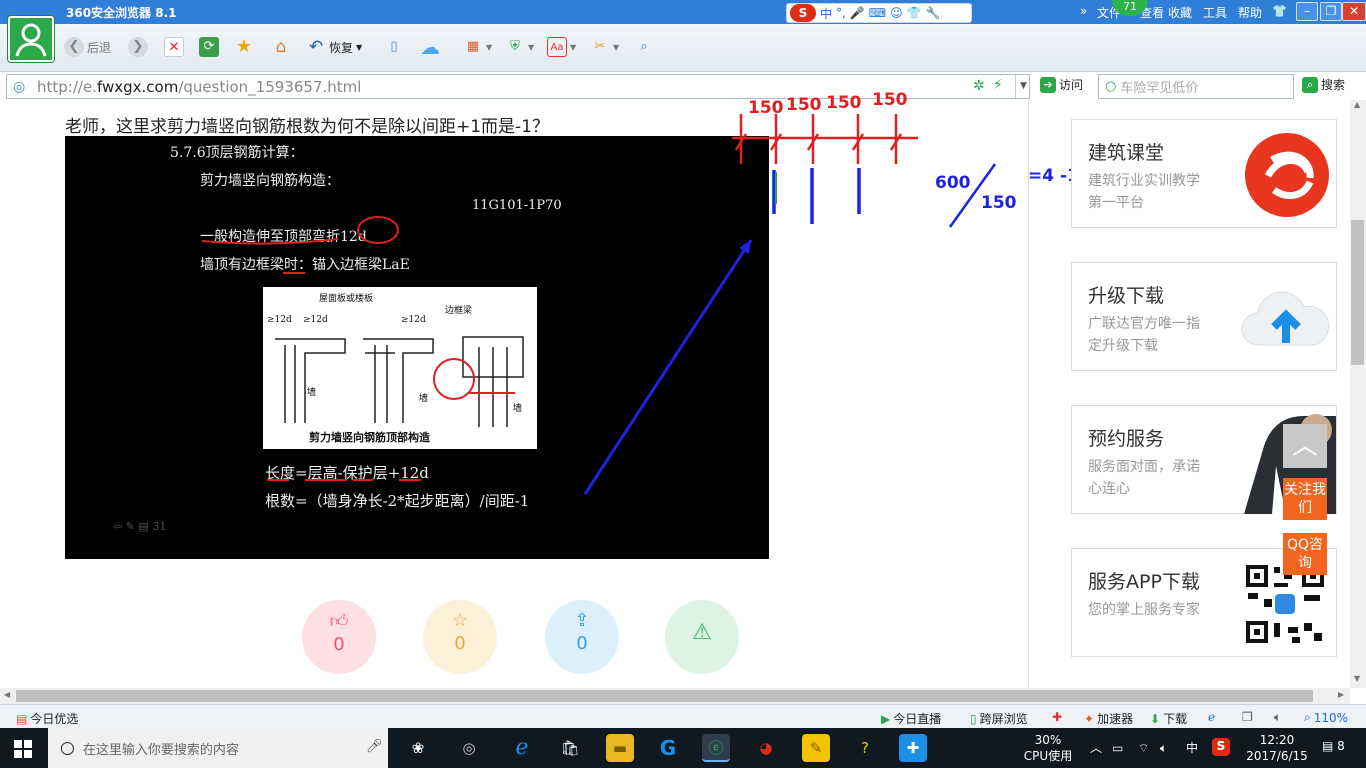 This screenshot has width=1366, height=768. Describe the element at coordinates (1096, 748) in the screenshot. I see `show-hidden-icons-icon: ︿` at that location.